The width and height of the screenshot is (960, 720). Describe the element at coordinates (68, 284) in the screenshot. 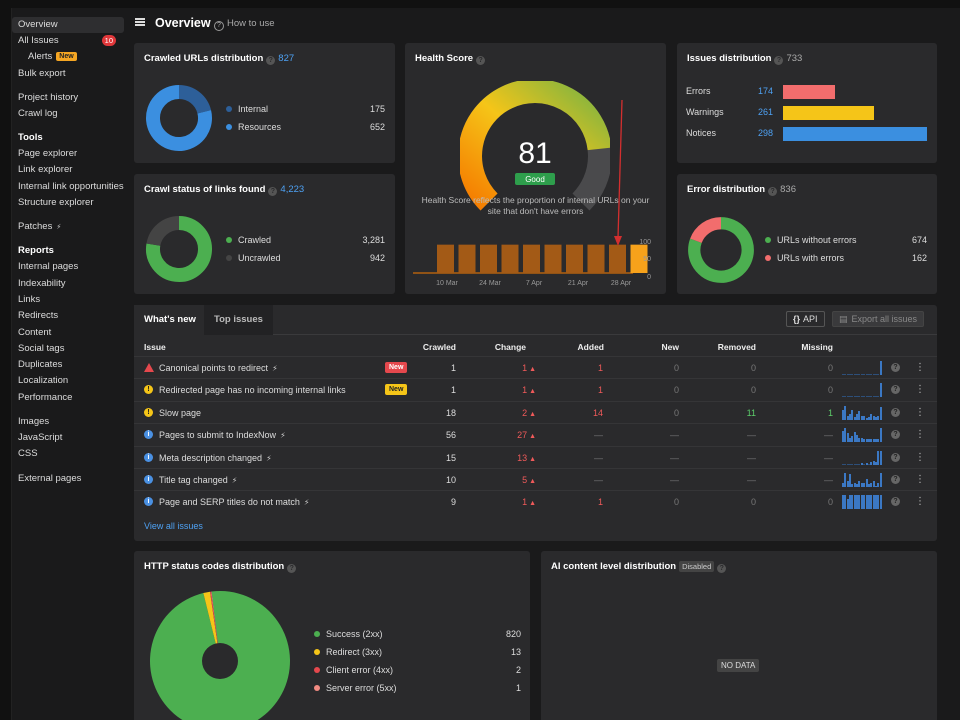

I see `sidebar-item-indexability: Indexability` at that location.